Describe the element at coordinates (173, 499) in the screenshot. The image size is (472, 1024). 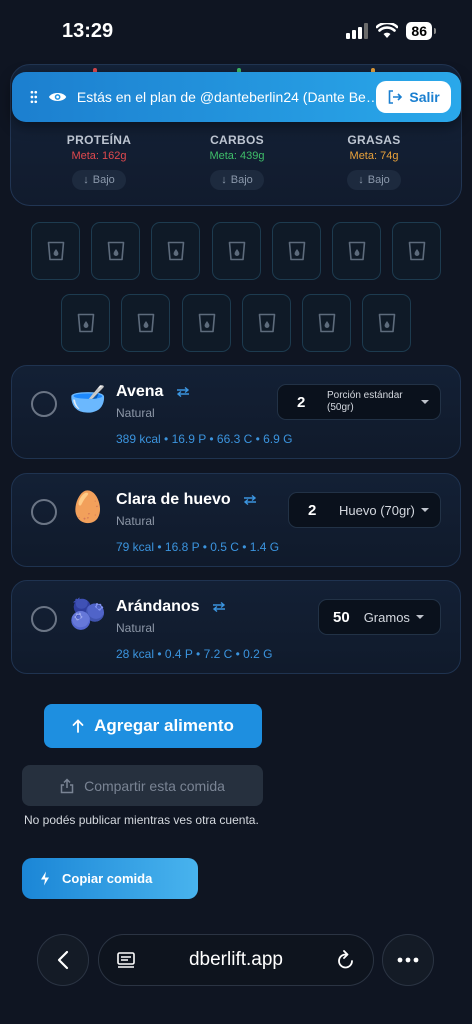
I see `food-name-label: Clara de huevo` at that location.